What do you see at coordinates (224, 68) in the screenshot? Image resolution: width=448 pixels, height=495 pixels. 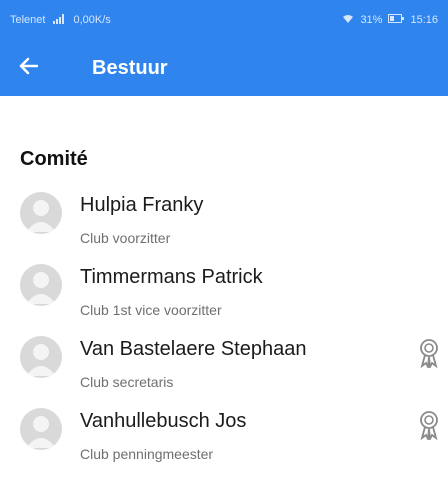 I see `app-bar: Bestuur` at bounding box center [224, 68].